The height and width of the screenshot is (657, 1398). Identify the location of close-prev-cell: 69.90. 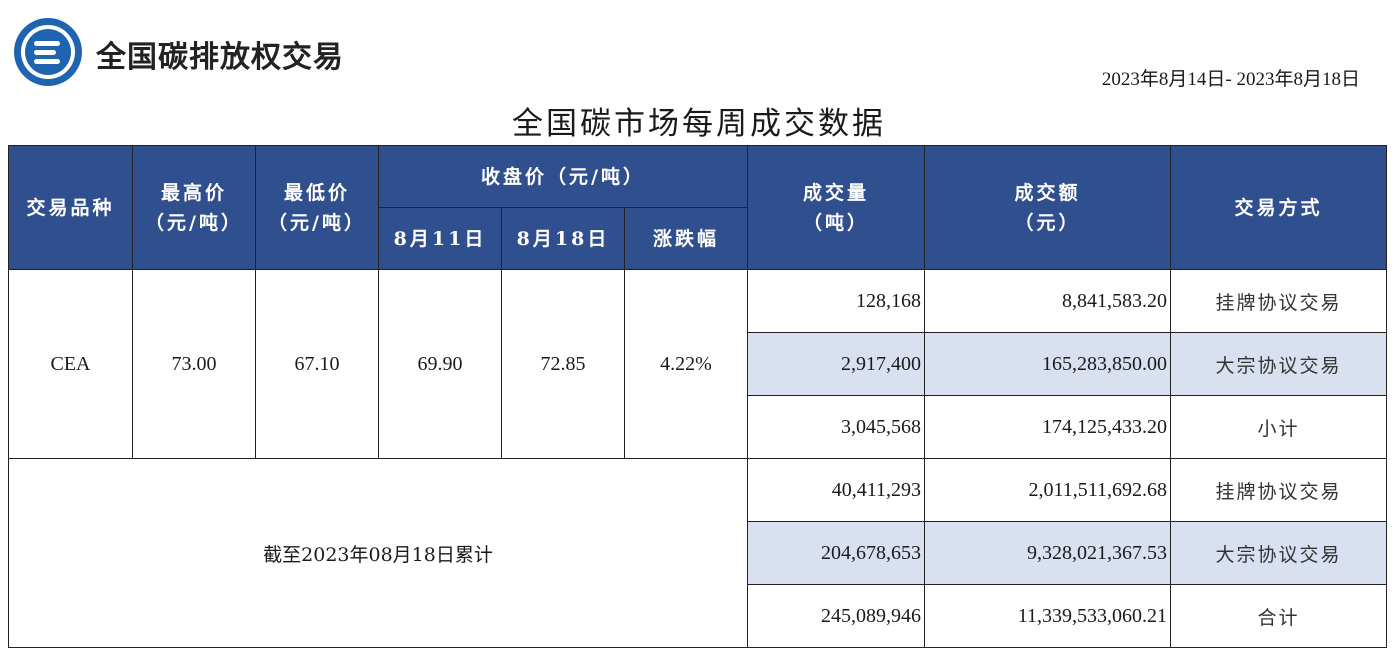
(440, 364).